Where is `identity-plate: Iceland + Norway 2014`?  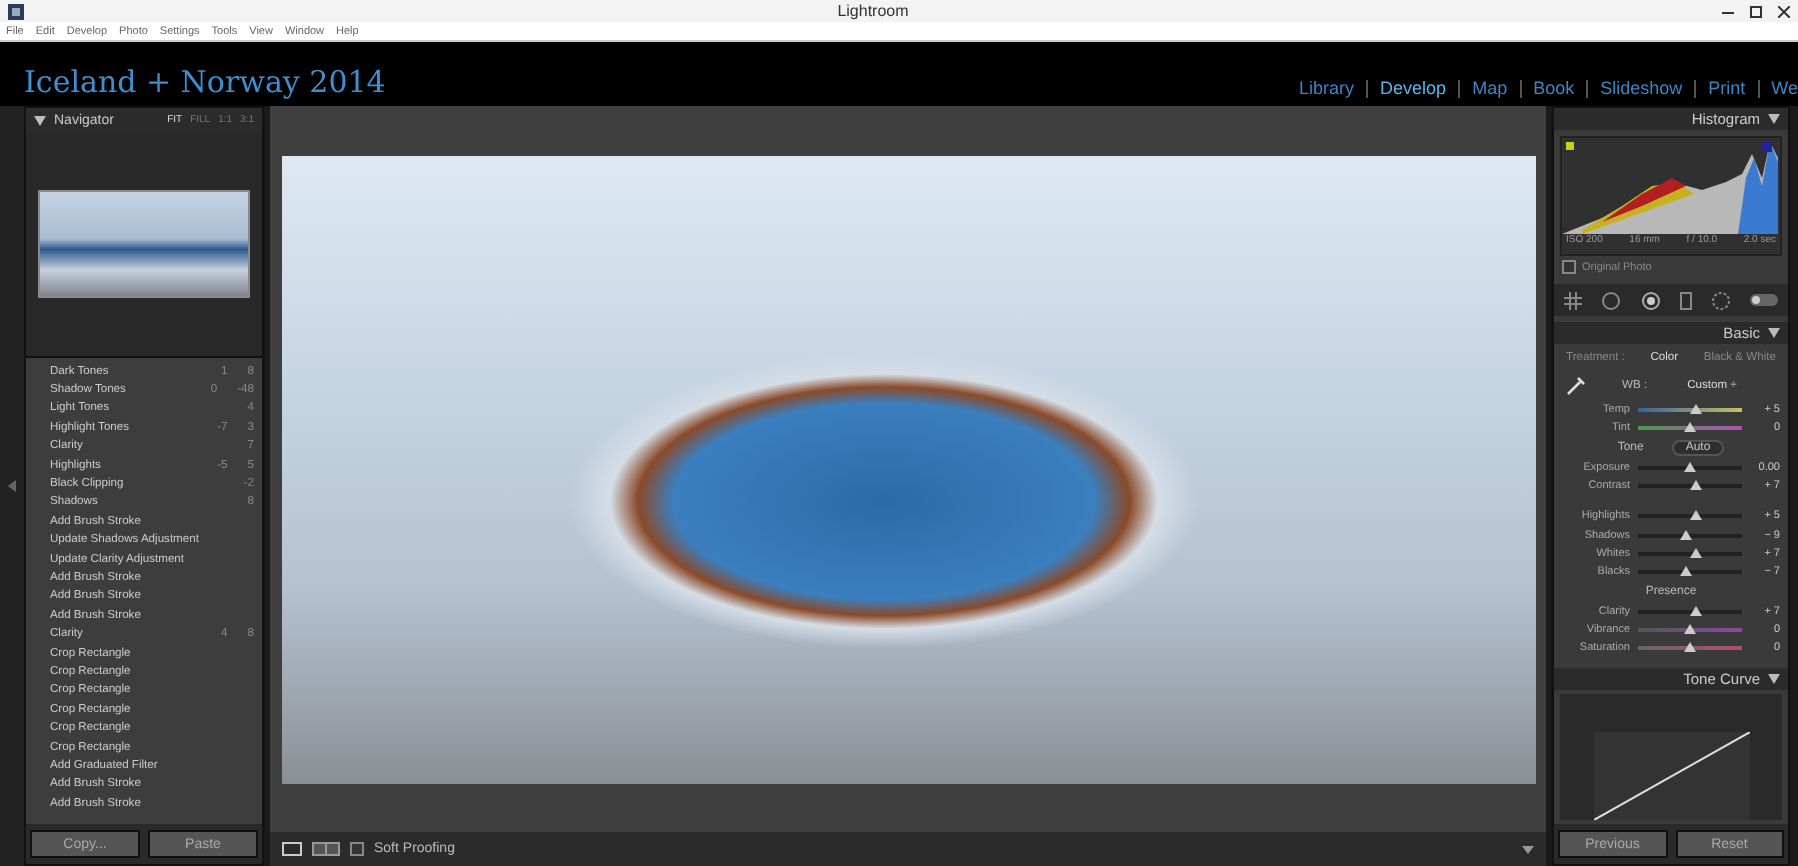
identity-plate: Iceland + Norway 2014 is located at coordinates (205, 83).